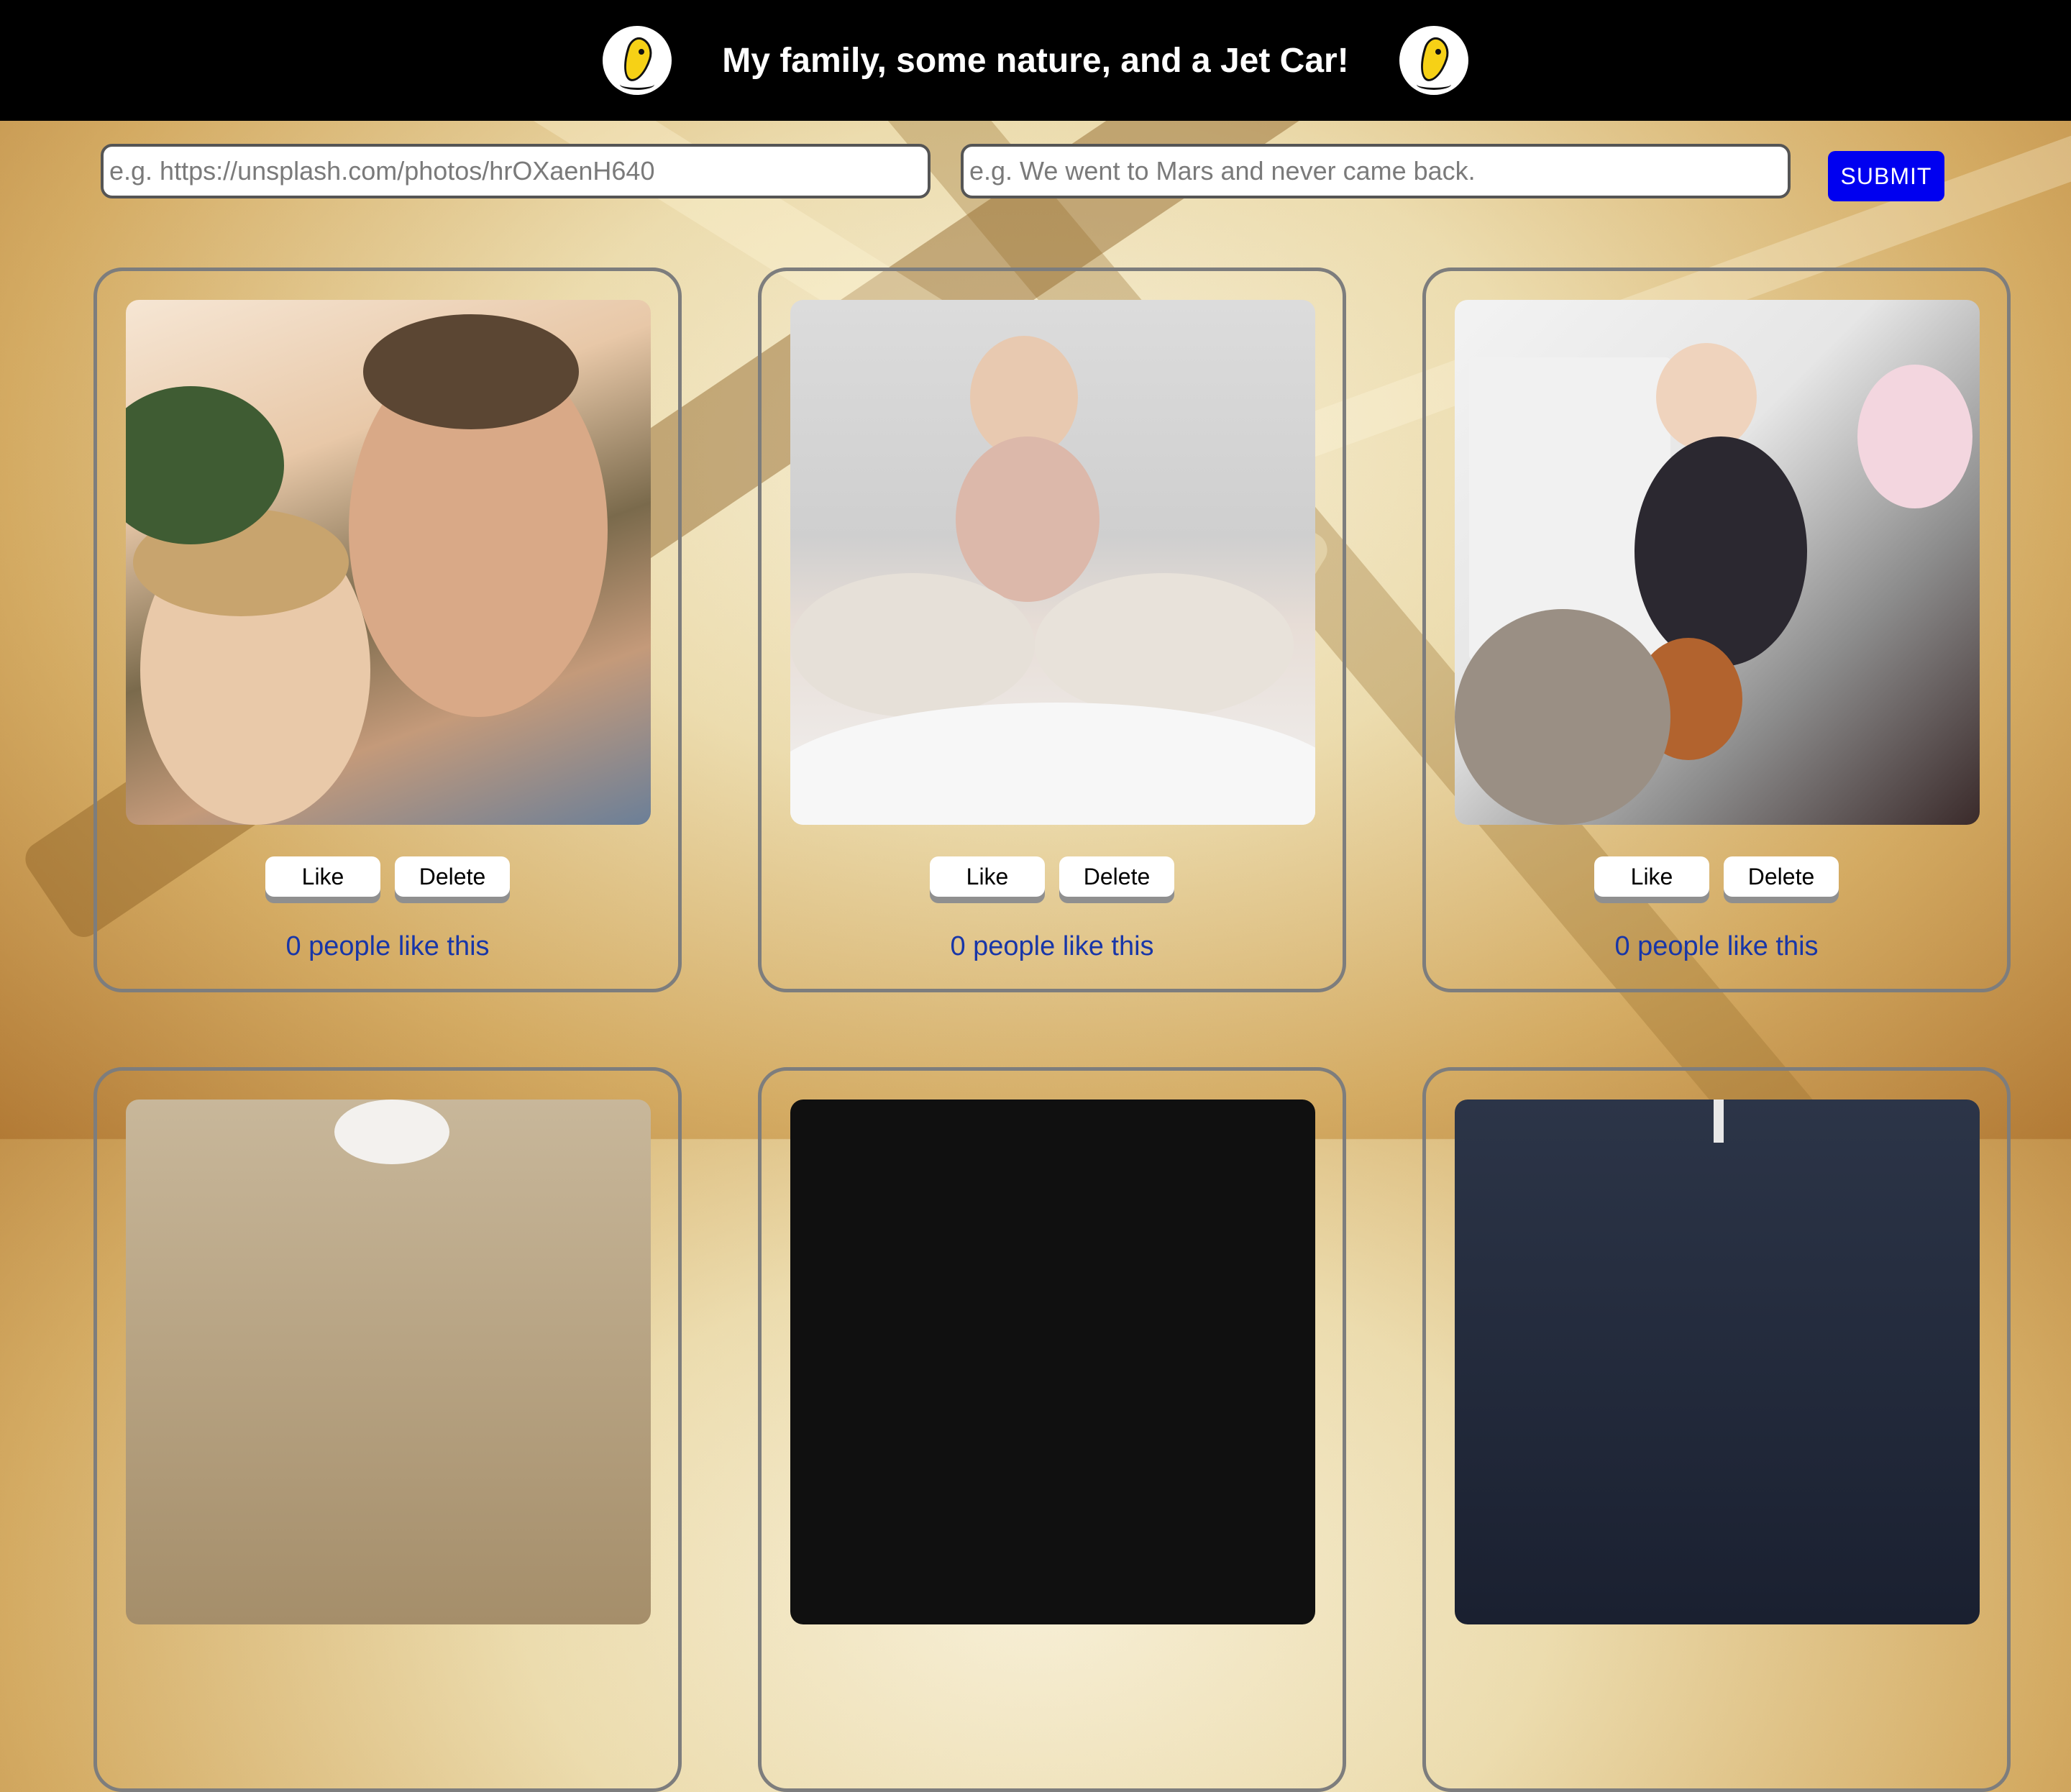  I want to click on page-title: My family, some nature, and a Jet Car!, so click(1035, 60).